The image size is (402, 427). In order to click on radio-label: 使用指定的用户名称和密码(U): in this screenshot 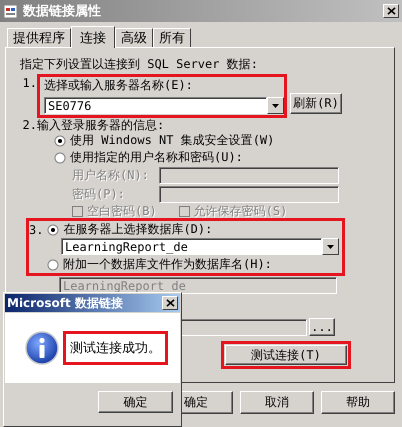, I will do `click(156, 157)`.